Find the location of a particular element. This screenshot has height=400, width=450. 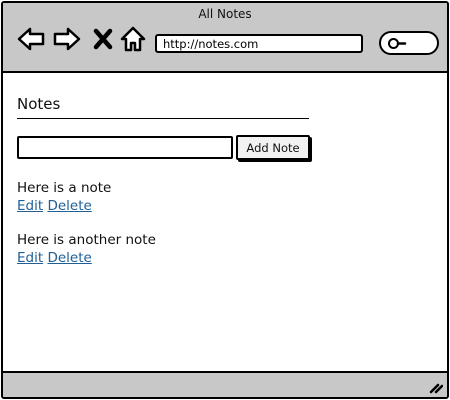

address-bar: http://notes.com is located at coordinates (259, 43).